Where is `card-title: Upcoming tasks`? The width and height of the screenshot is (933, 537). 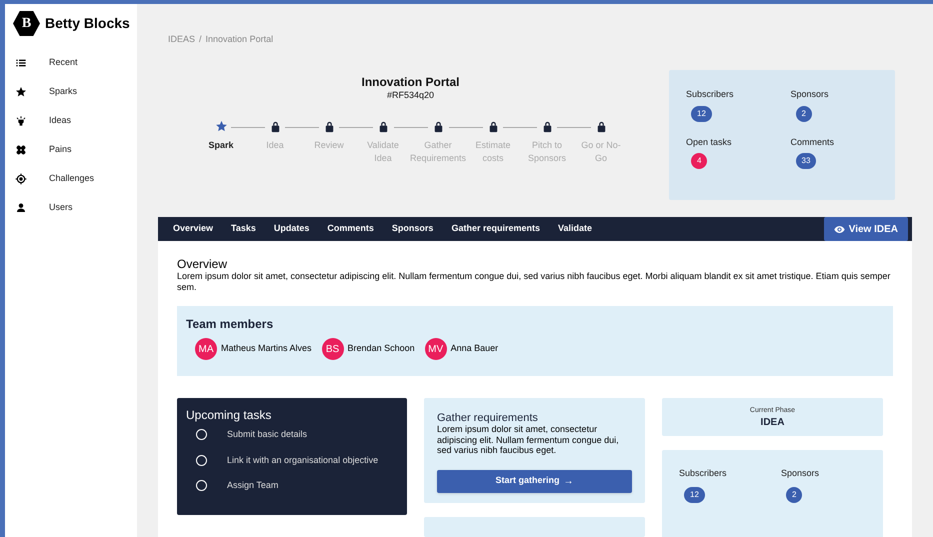
card-title: Upcoming tasks is located at coordinates (229, 415).